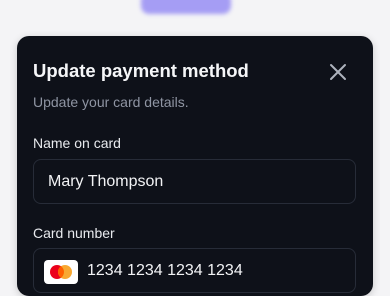 This screenshot has height=296, width=390. I want to click on name-on-card-label: Name on card, so click(77, 143).